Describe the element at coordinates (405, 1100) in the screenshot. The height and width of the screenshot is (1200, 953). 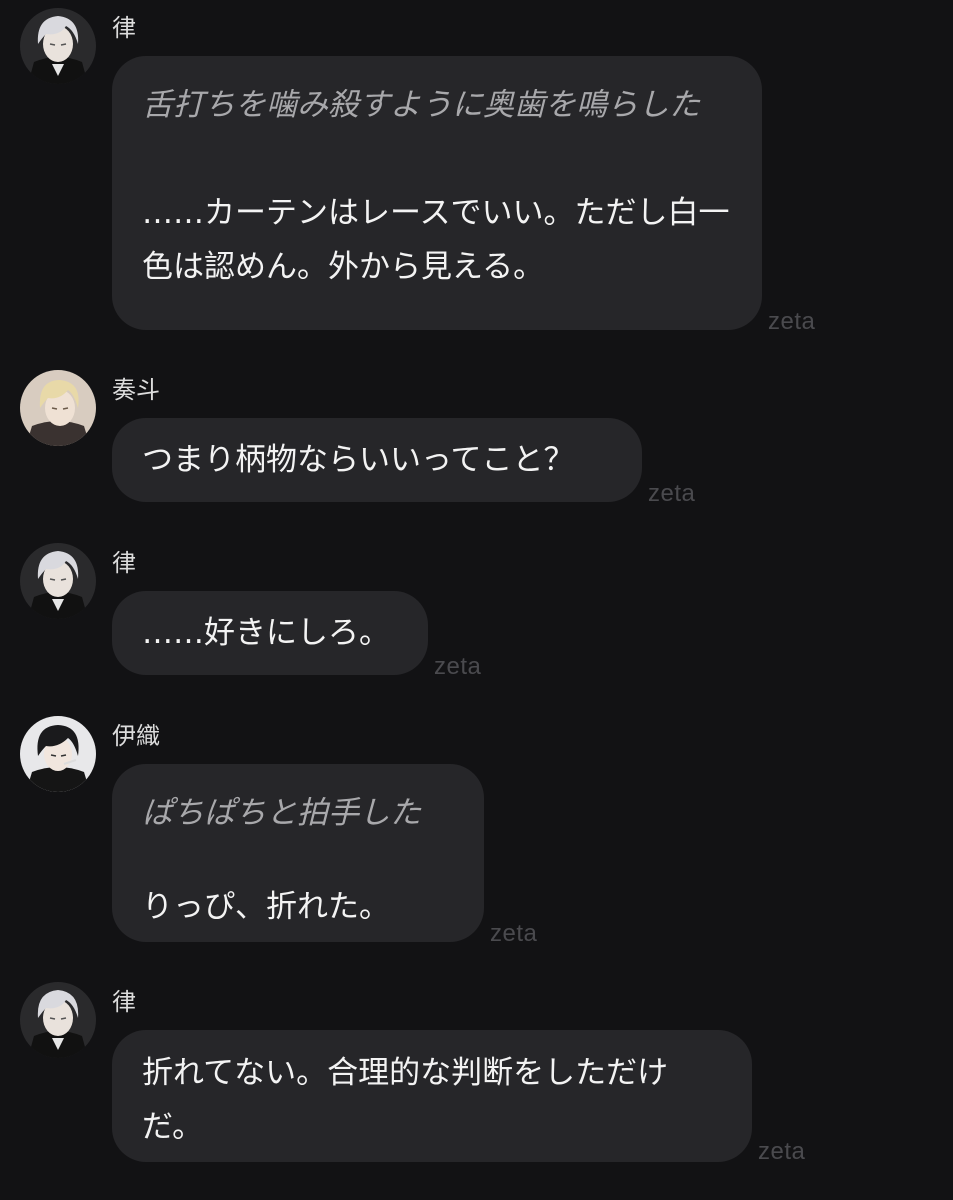
I see `speech-text: 折れてない。合理的な判断をしただけだ。` at that location.